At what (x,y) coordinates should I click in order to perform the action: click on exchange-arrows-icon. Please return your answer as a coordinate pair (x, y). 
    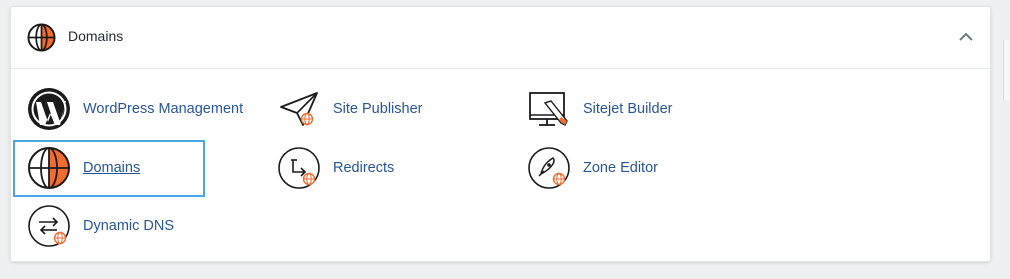
    Looking at the image, I should click on (49, 226).